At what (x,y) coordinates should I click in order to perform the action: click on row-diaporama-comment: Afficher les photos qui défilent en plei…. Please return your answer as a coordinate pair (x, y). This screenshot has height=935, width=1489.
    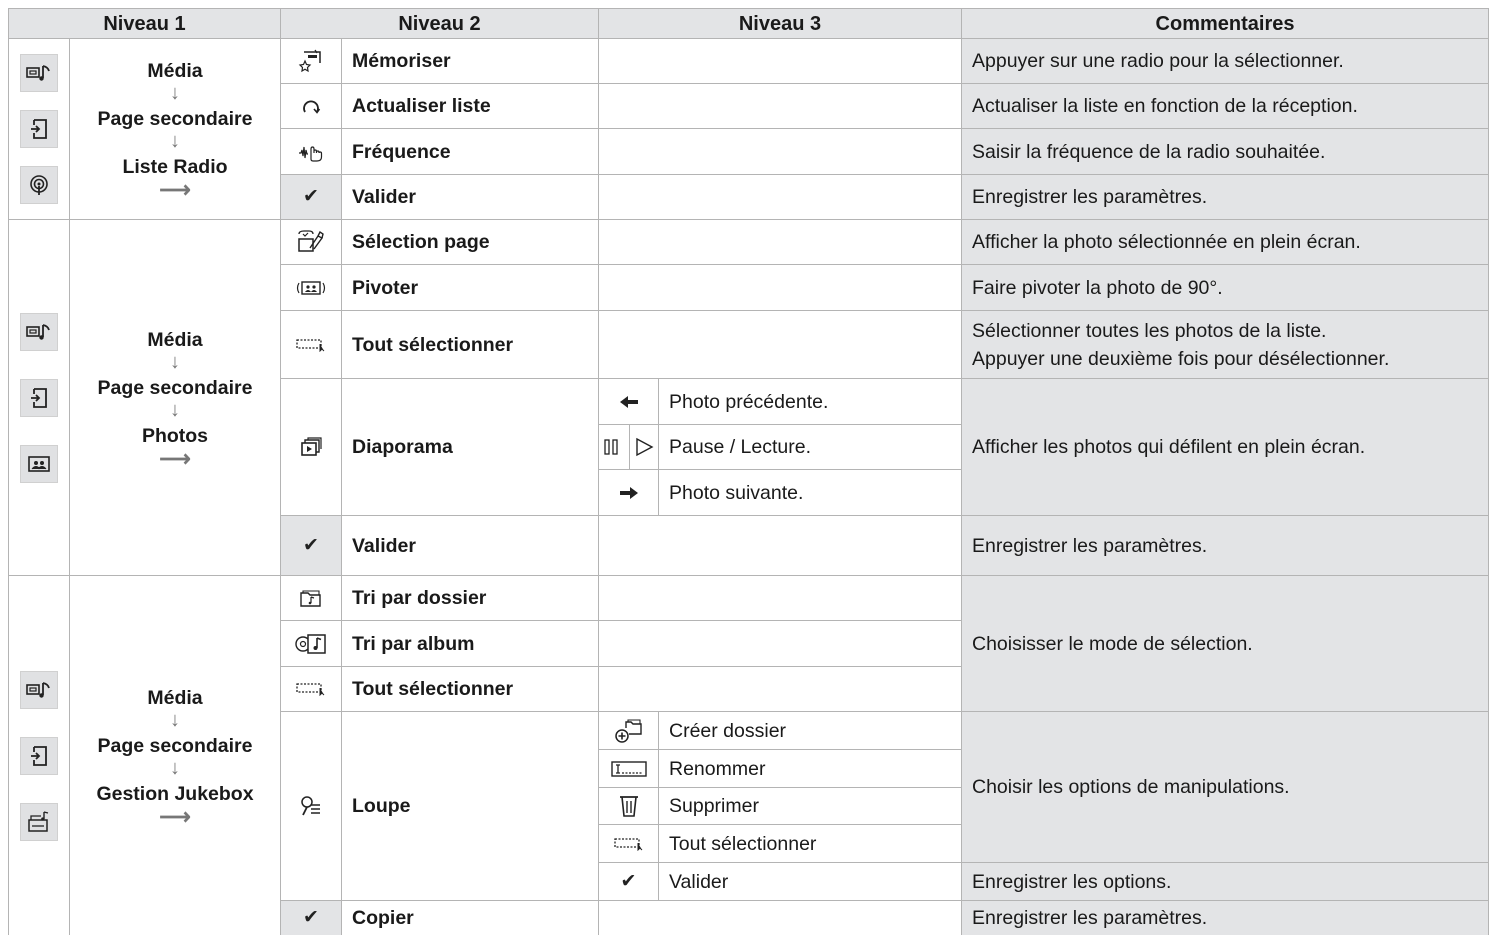
    Looking at the image, I should click on (1225, 447).